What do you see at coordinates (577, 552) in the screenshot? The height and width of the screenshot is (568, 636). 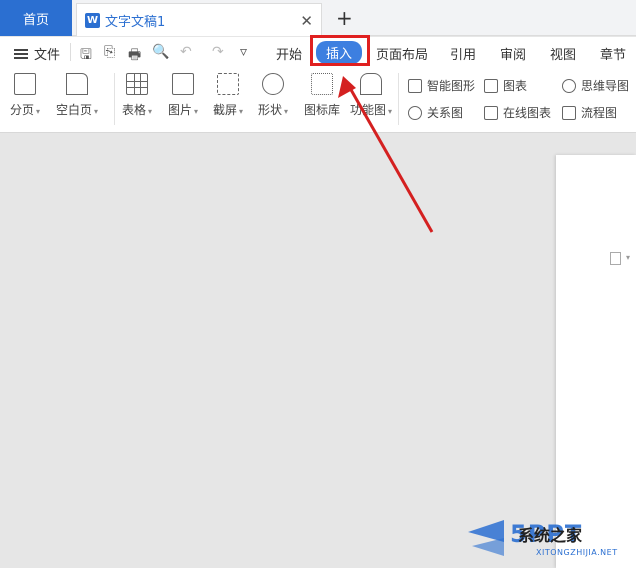 I see `watermark-url: XITONGZHIJIA.NET` at bounding box center [577, 552].